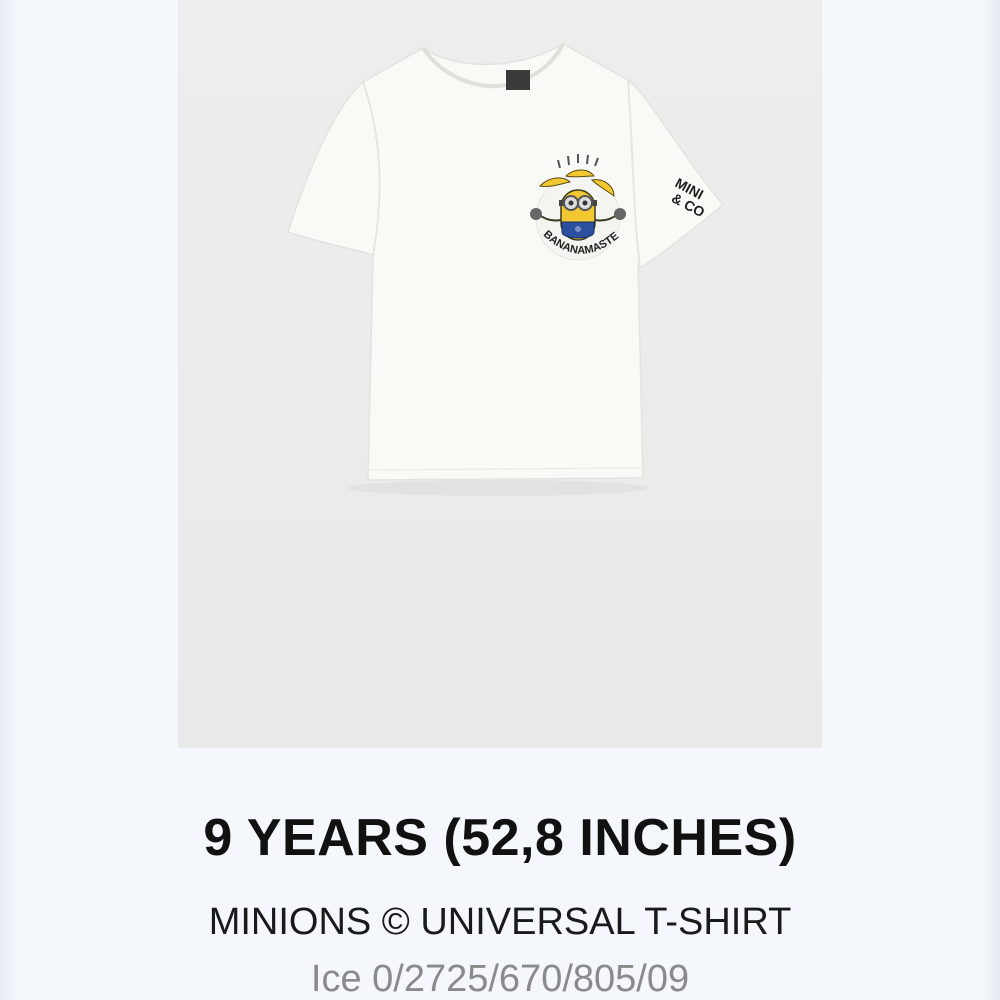 Image resolution: width=1000 pixels, height=1000 pixels. What do you see at coordinates (500, 838) in the screenshot?
I see `size-label: 9 YEARS (52,8 INCHES)` at bounding box center [500, 838].